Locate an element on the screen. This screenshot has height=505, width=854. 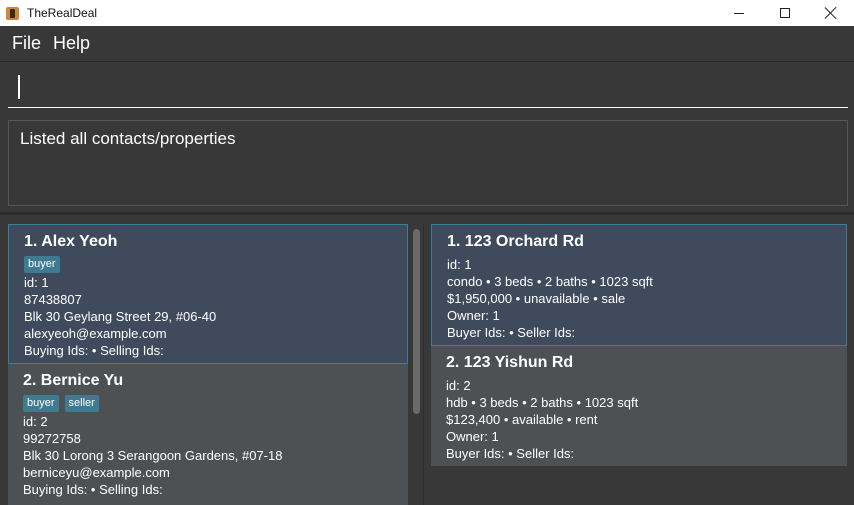
maximize-icon is located at coordinates (785, 13).